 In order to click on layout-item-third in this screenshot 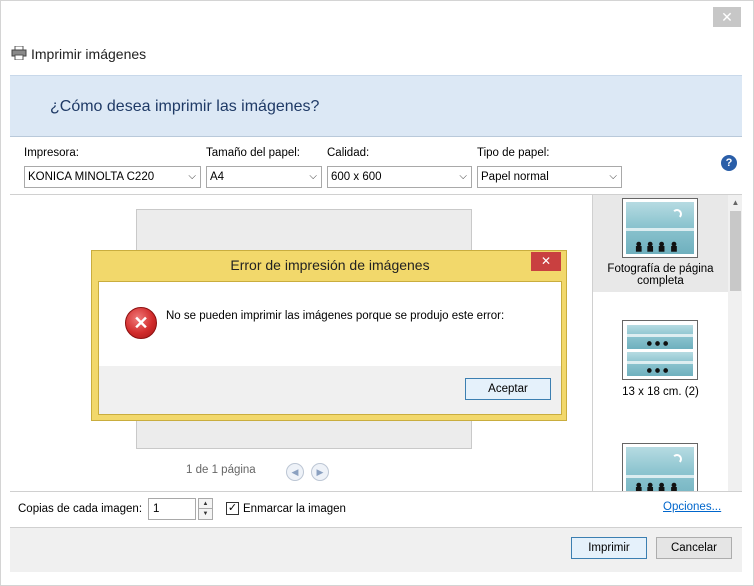, I will do `click(660, 466)`.